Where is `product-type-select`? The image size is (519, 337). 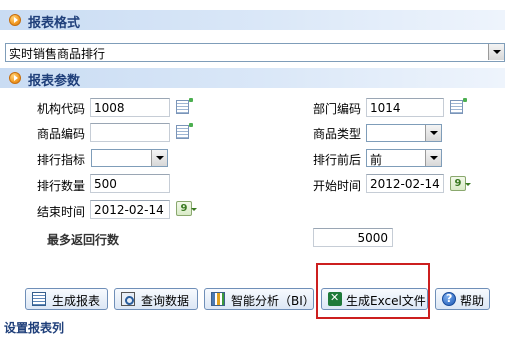 product-type-select is located at coordinates (404, 133).